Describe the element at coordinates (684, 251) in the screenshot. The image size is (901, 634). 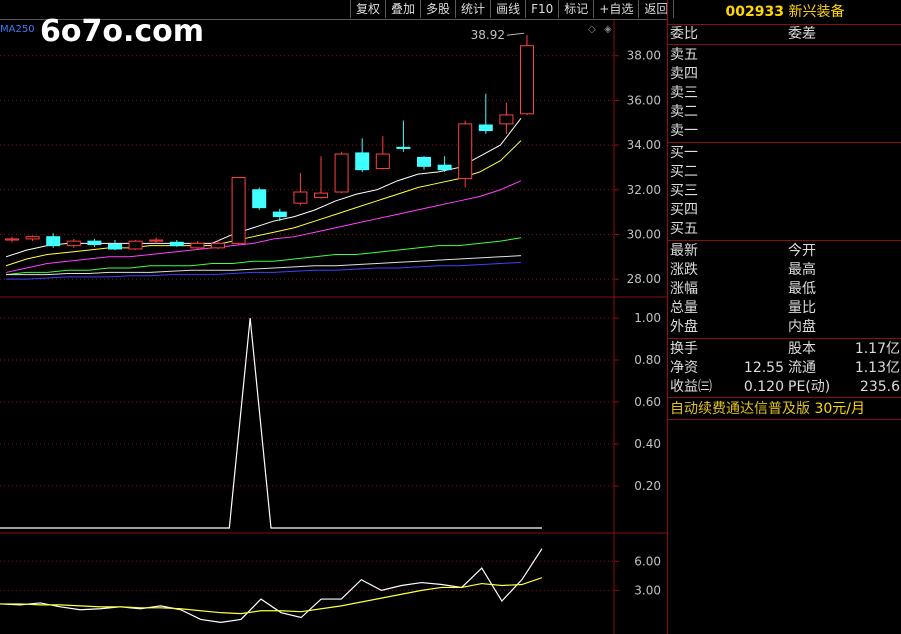
I see `latest-label: 最新` at that location.